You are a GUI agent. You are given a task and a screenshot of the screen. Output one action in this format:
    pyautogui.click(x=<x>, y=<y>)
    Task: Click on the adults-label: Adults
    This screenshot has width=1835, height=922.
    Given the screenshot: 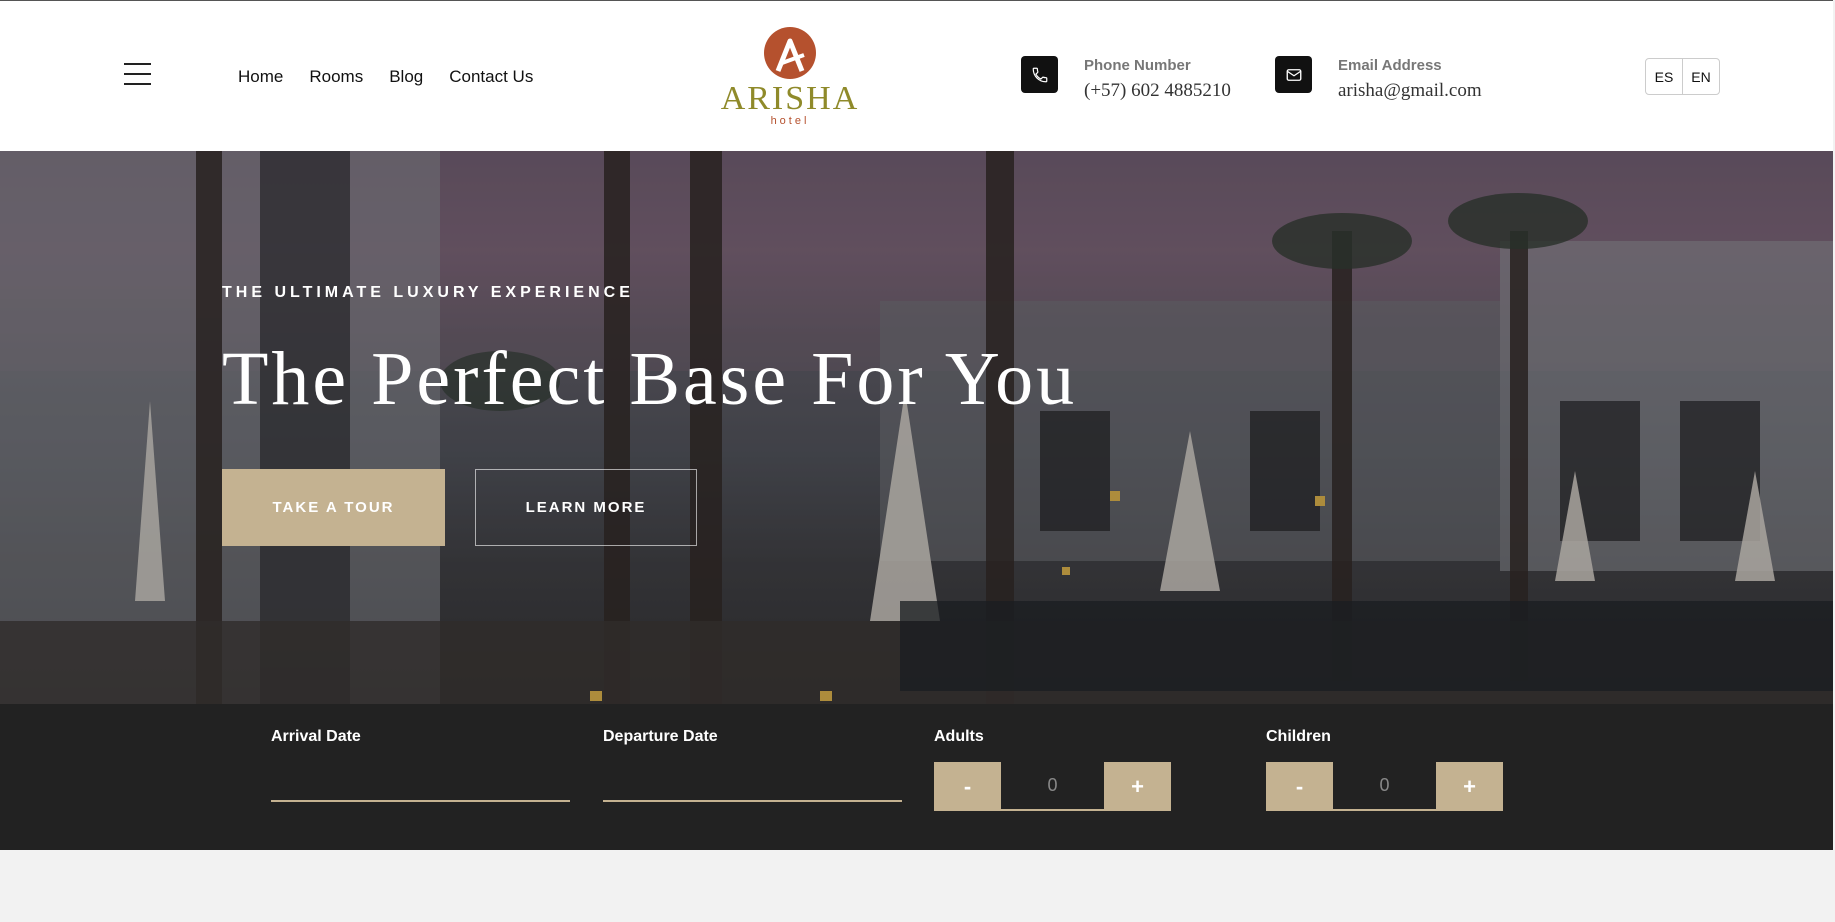 What is the action you would take?
    pyautogui.click(x=959, y=736)
    